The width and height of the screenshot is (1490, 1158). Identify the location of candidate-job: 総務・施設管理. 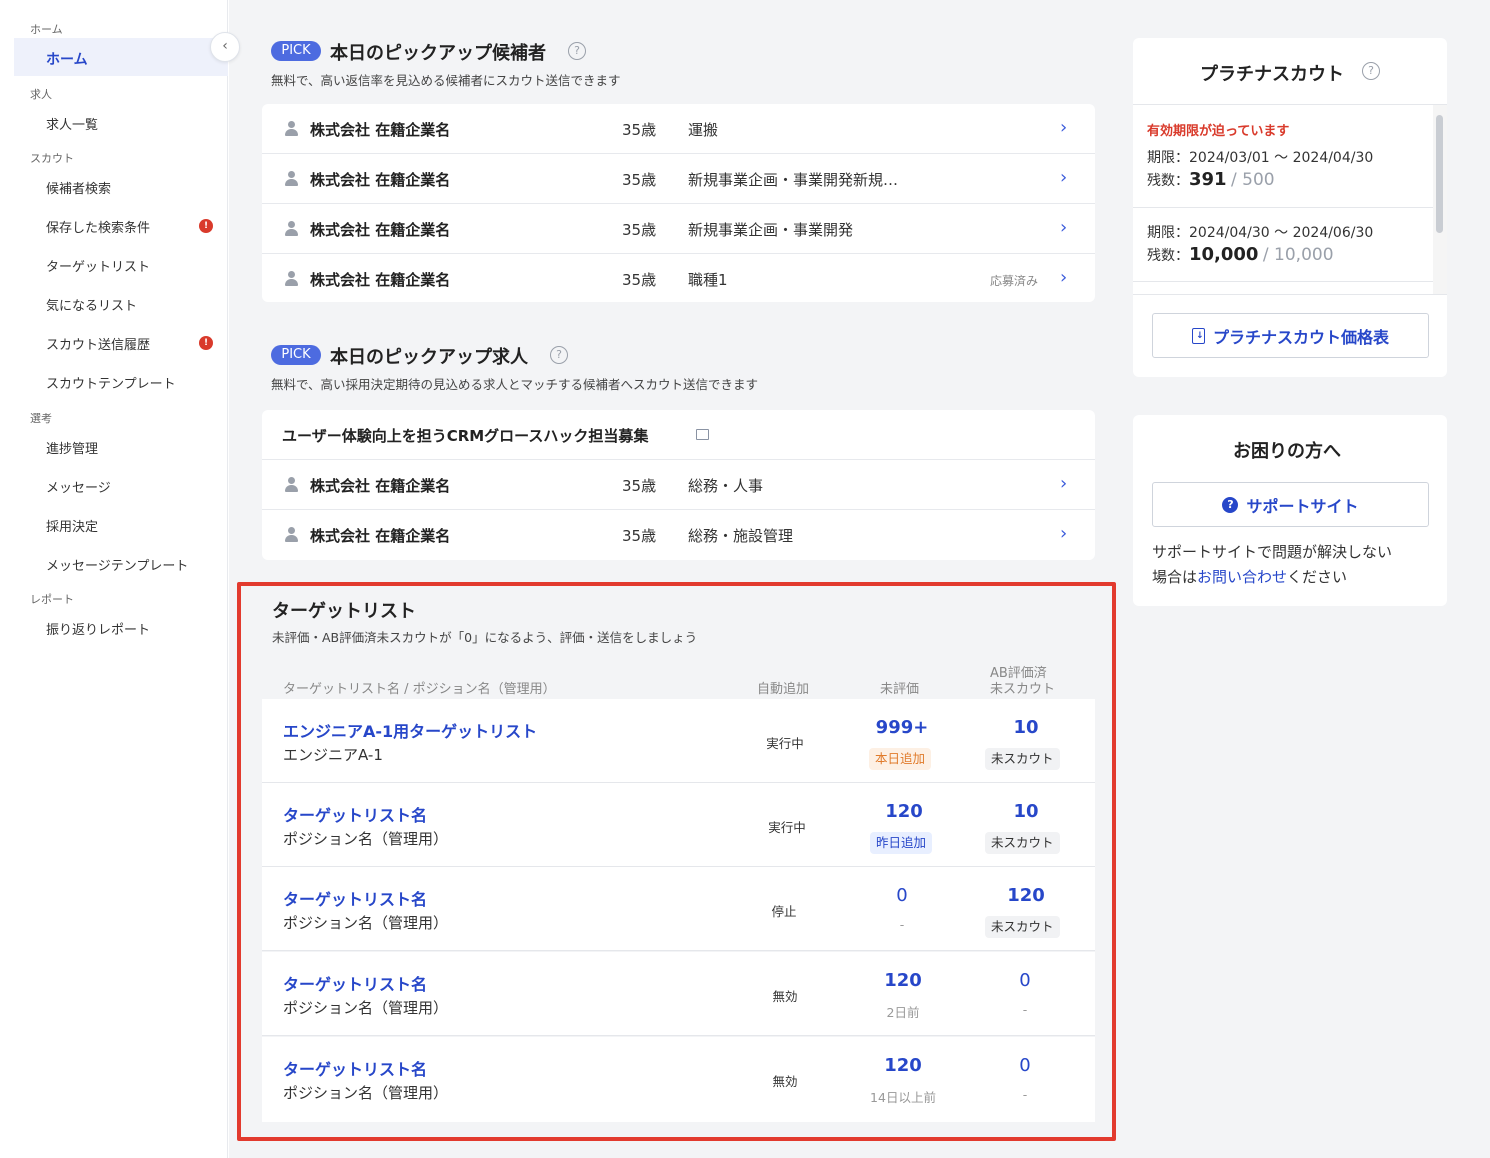
(741, 536).